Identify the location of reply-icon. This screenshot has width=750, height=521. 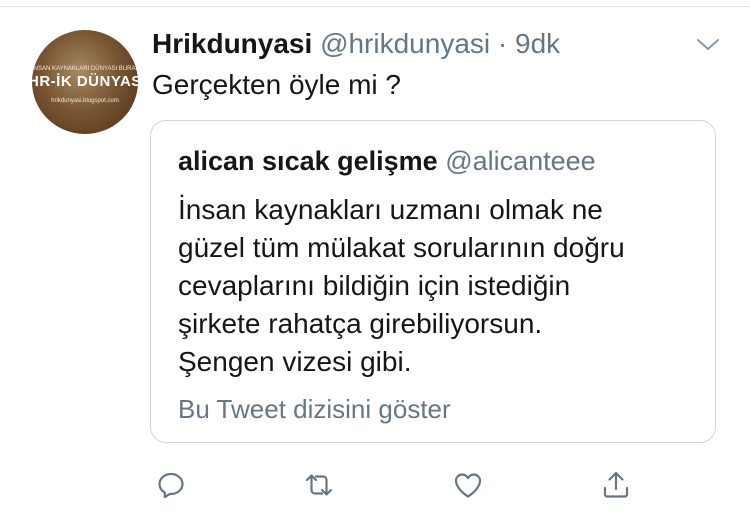
(171, 485).